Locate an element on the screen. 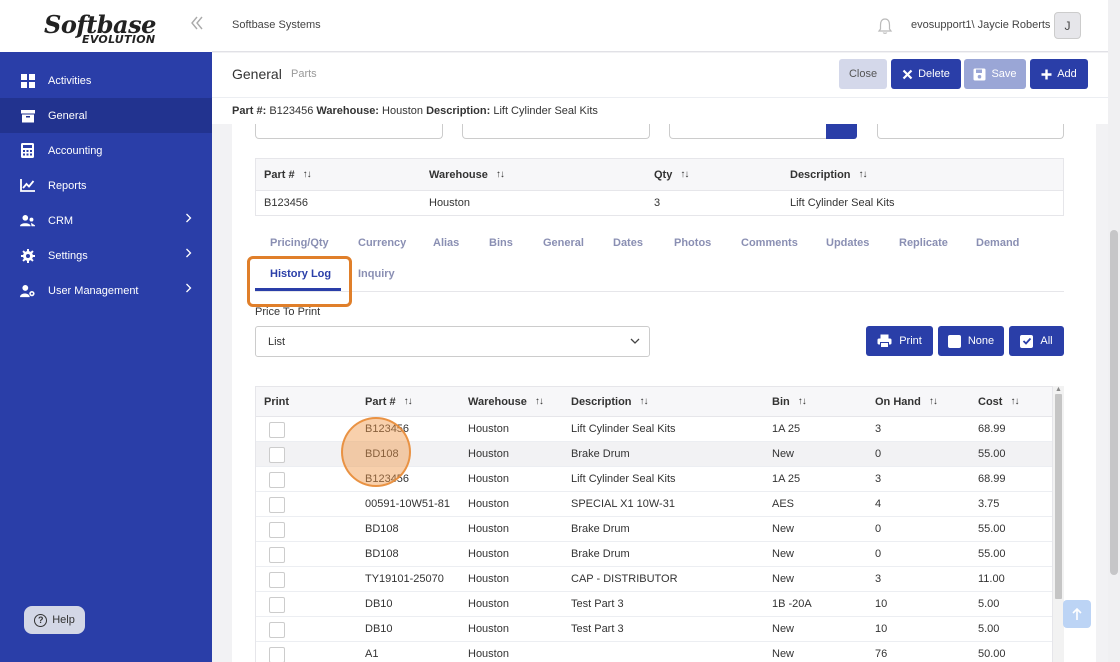 This screenshot has height=662, width=1120. summary-row: B123456 Houston 3 Lift Cylinder Seal Kits is located at coordinates (659, 203).